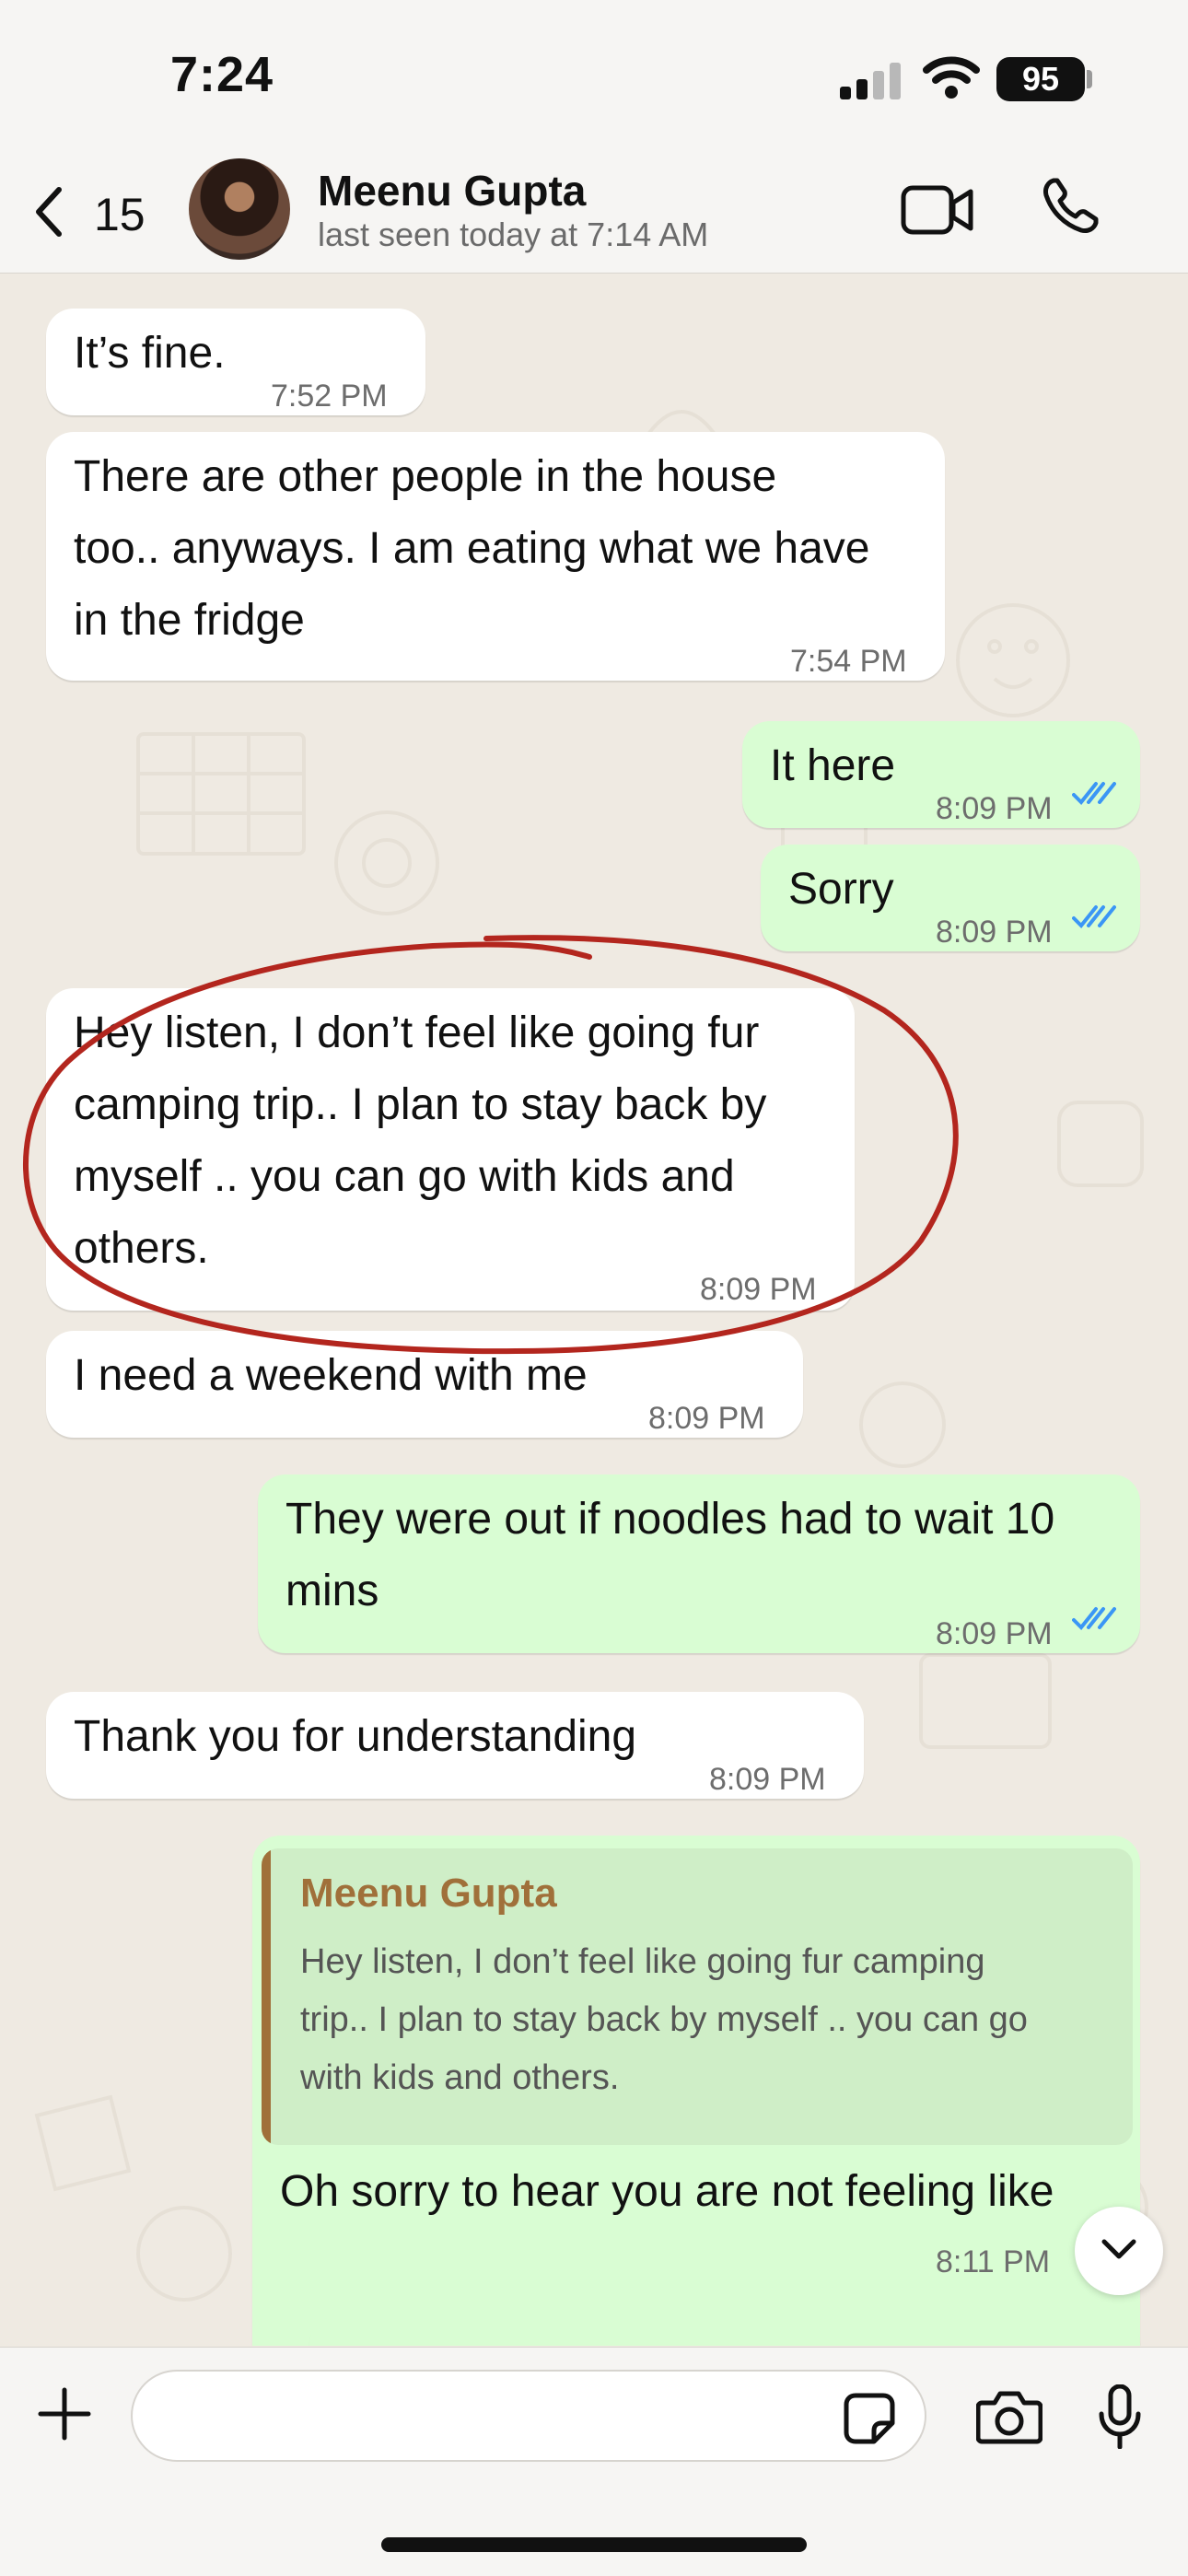  Describe the element at coordinates (841, 889) in the screenshot. I see `message-text: Sorry` at that location.